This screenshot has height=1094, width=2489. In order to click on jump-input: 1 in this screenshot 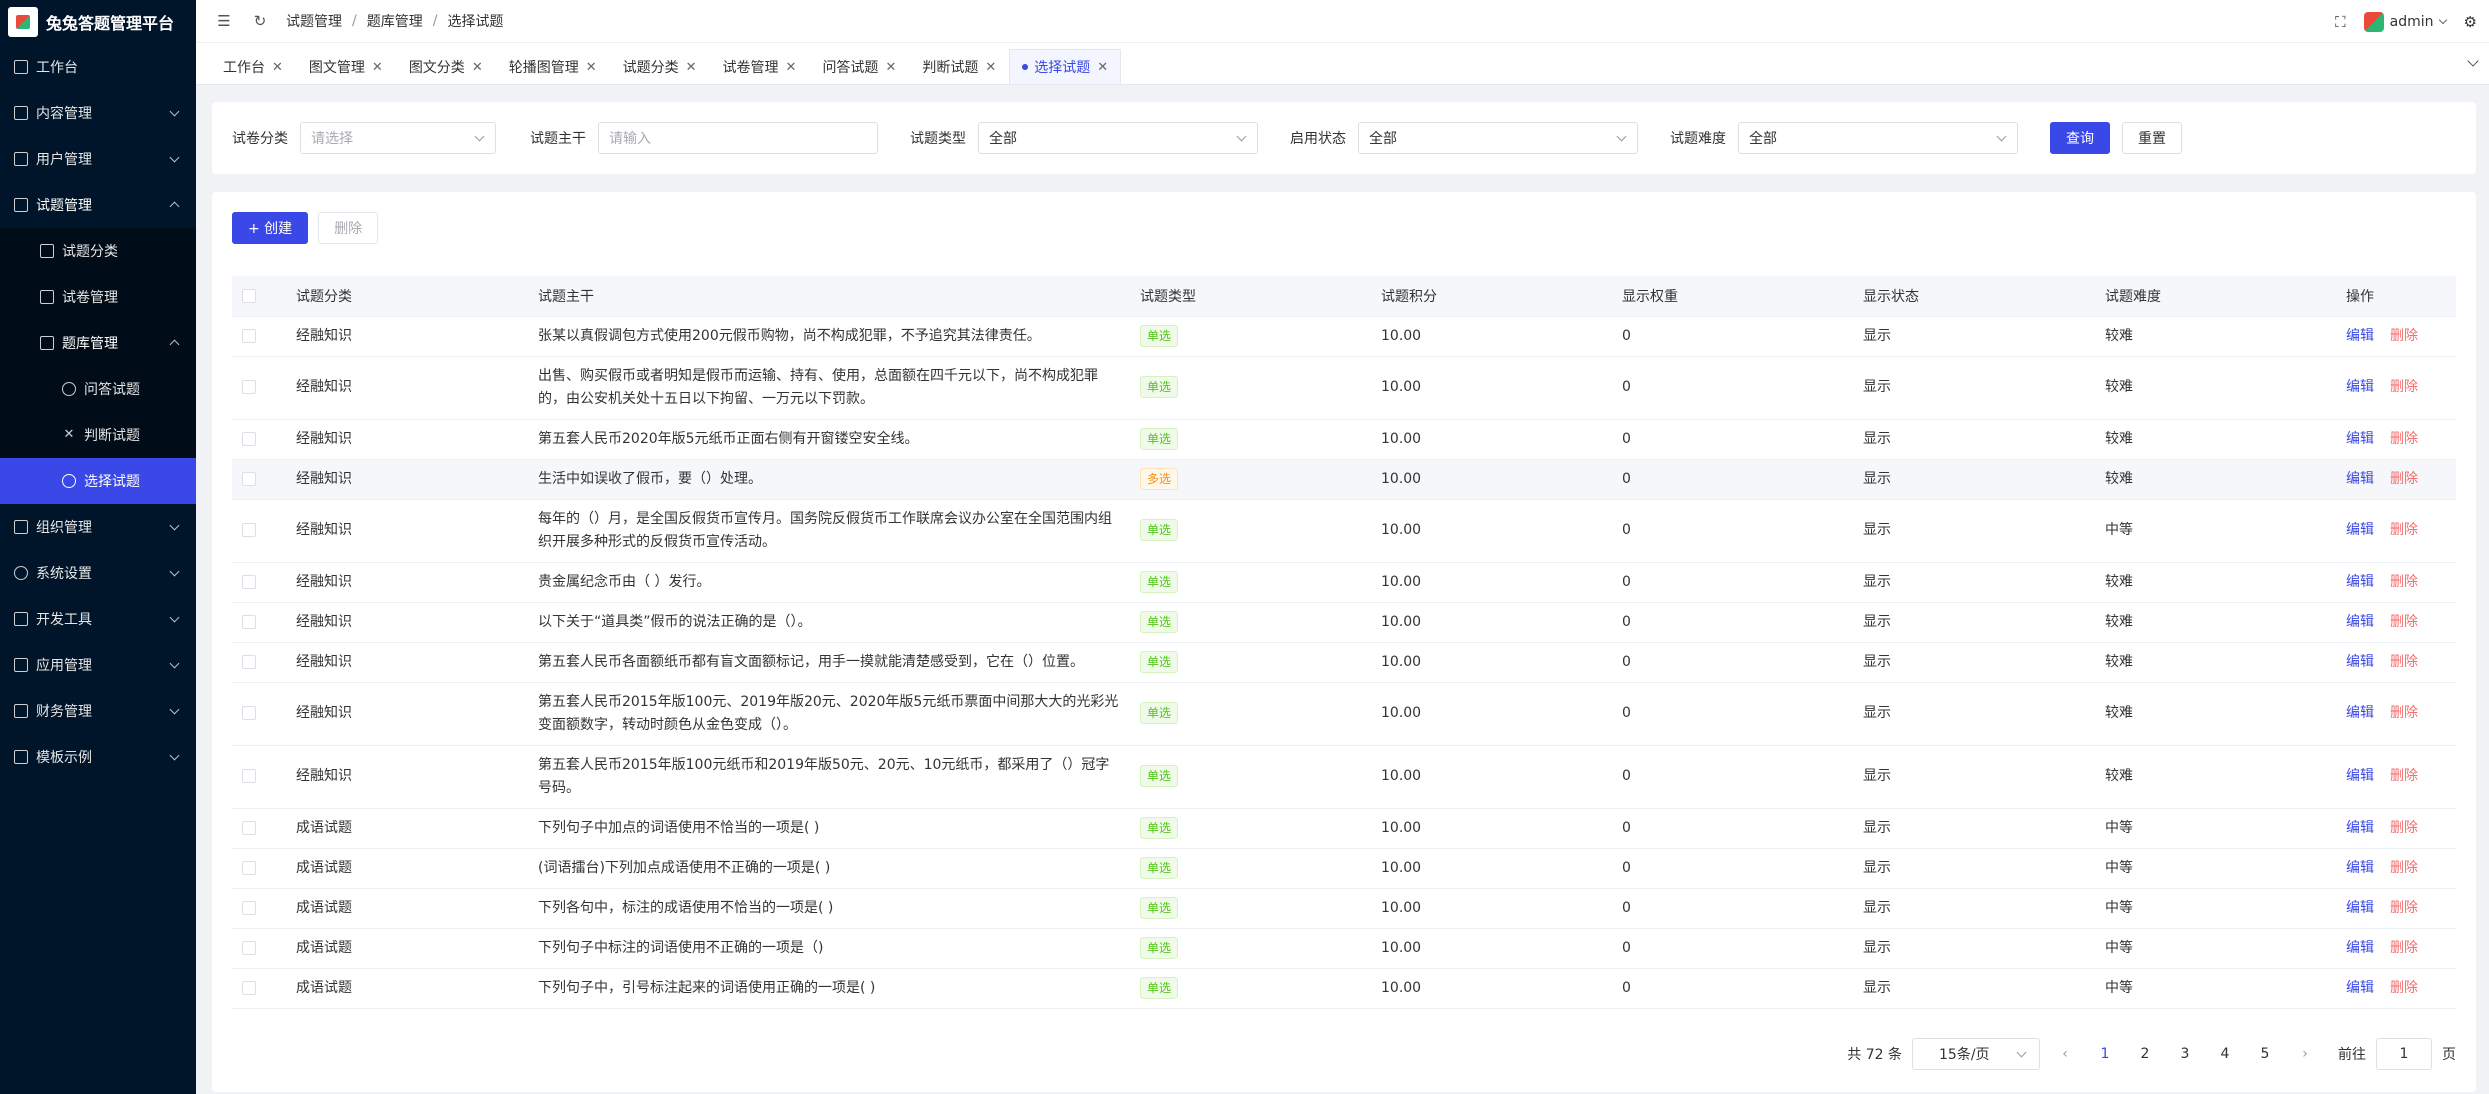, I will do `click(2404, 1054)`.